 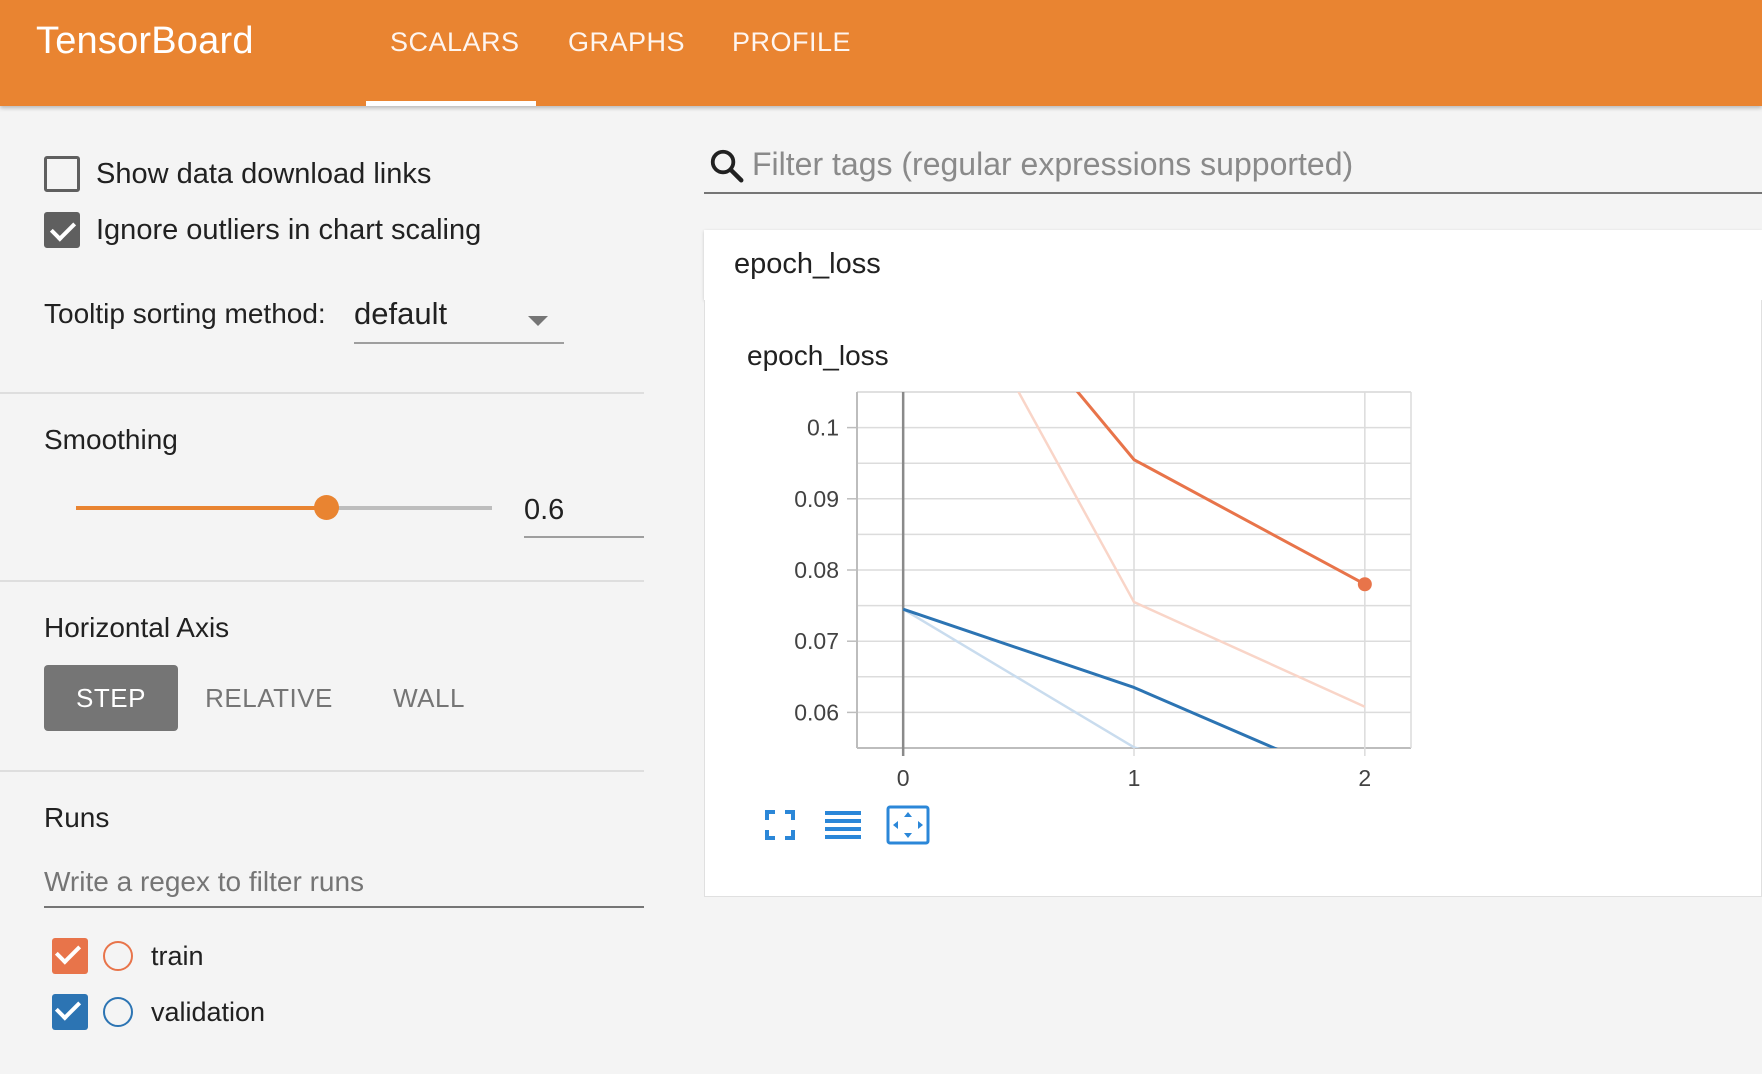 I want to click on y-tick-label: 0.08, so click(x=816, y=570).